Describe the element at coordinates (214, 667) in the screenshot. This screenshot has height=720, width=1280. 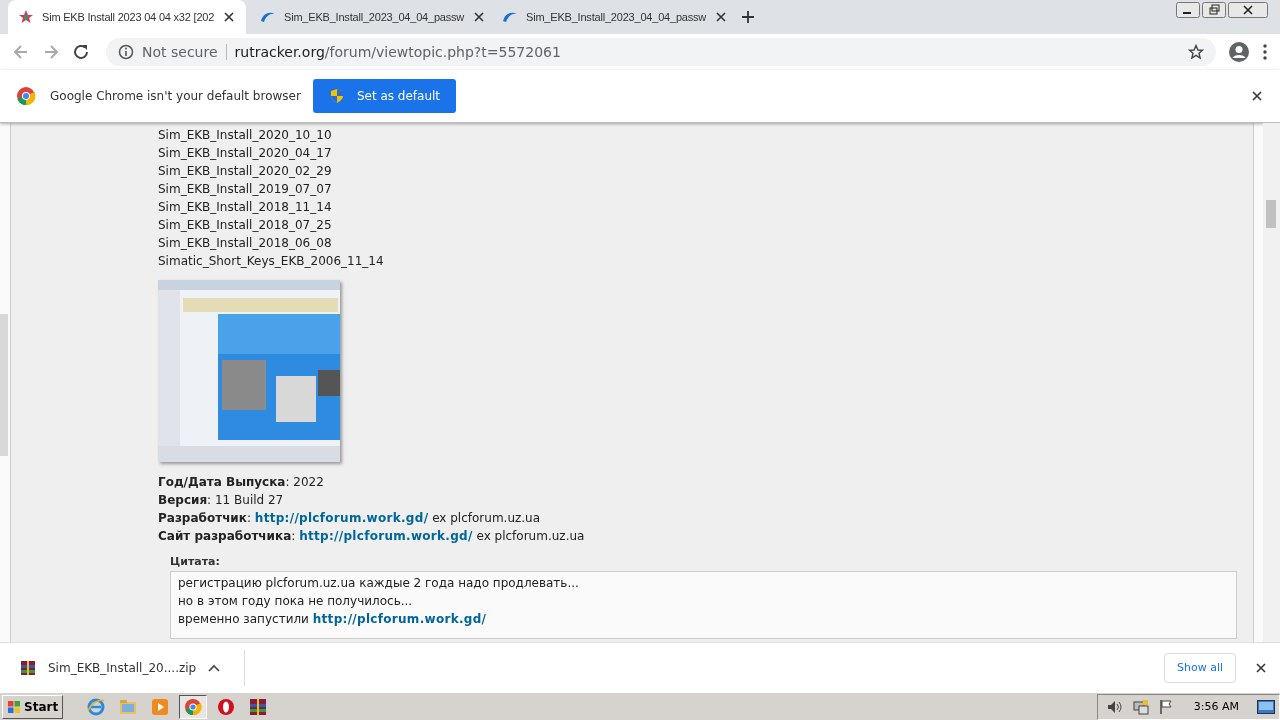
I see `chevron-up-icon` at that location.